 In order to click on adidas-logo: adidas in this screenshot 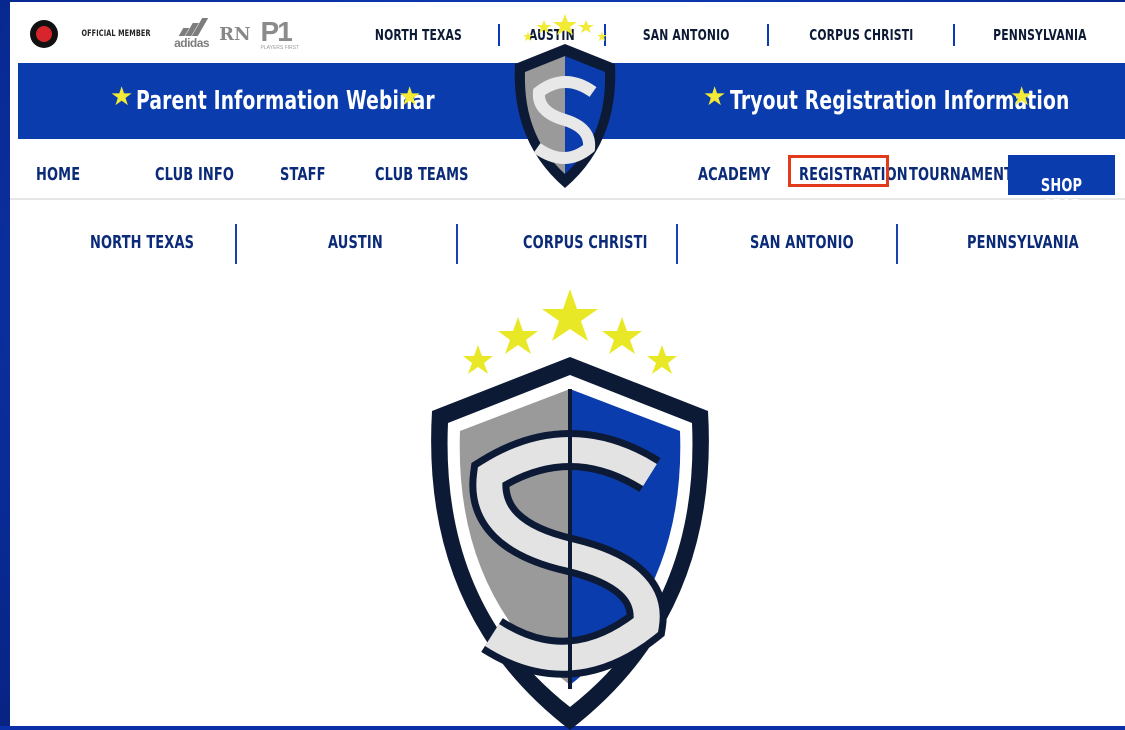, I will do `click(192, 34)`.